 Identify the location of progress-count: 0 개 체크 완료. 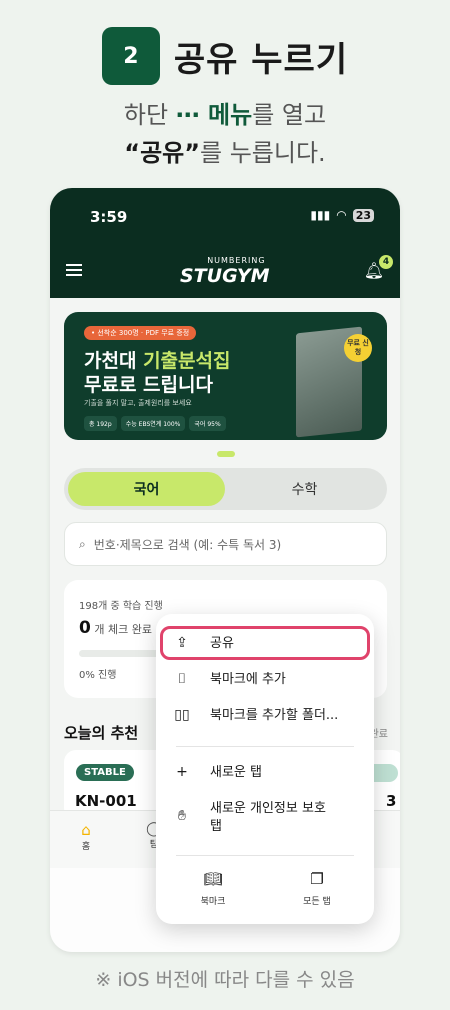
(115, 628).